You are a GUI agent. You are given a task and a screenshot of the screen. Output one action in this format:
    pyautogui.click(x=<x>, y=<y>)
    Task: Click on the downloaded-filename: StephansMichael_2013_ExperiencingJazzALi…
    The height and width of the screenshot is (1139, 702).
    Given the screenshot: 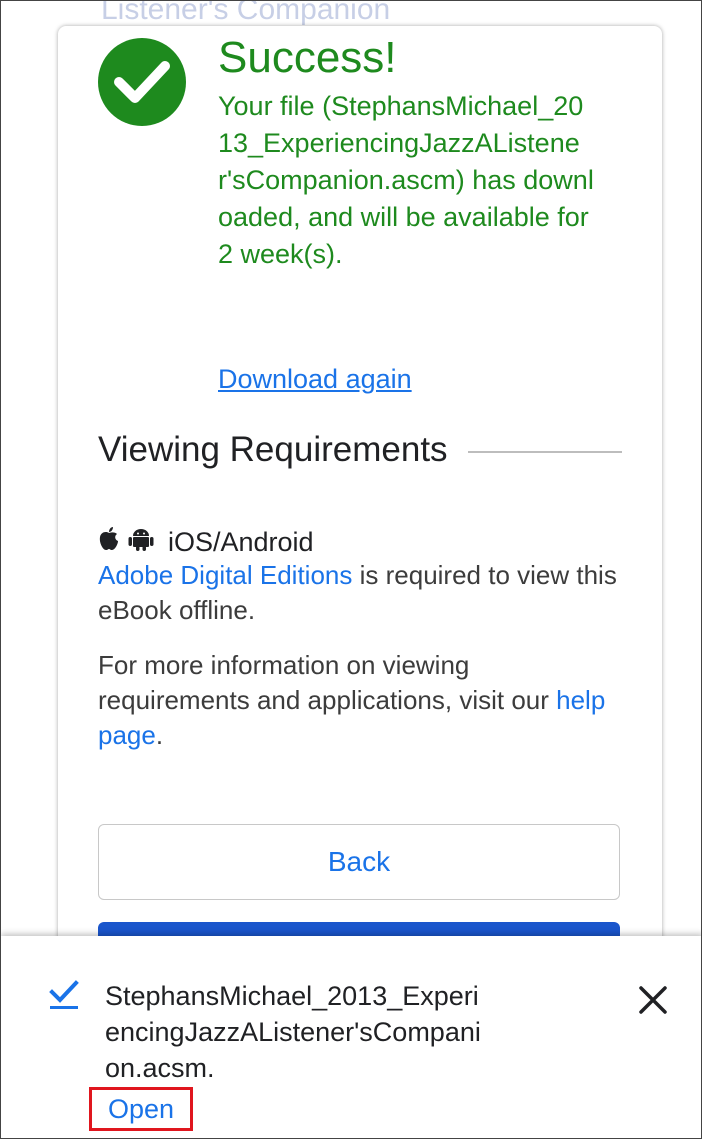 What is the action you would take?
    pyautogui.click(x=293, y=1032)
    